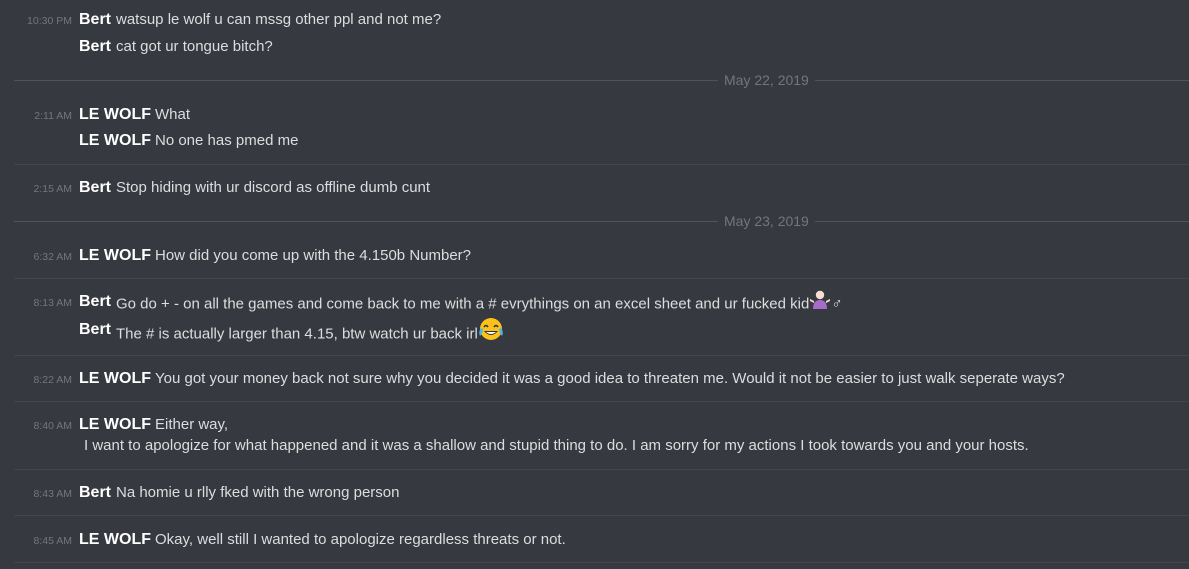 This screenshot has height=569, width=1189. I want to click on message-text: No one has pmed me, so click(227, 140).